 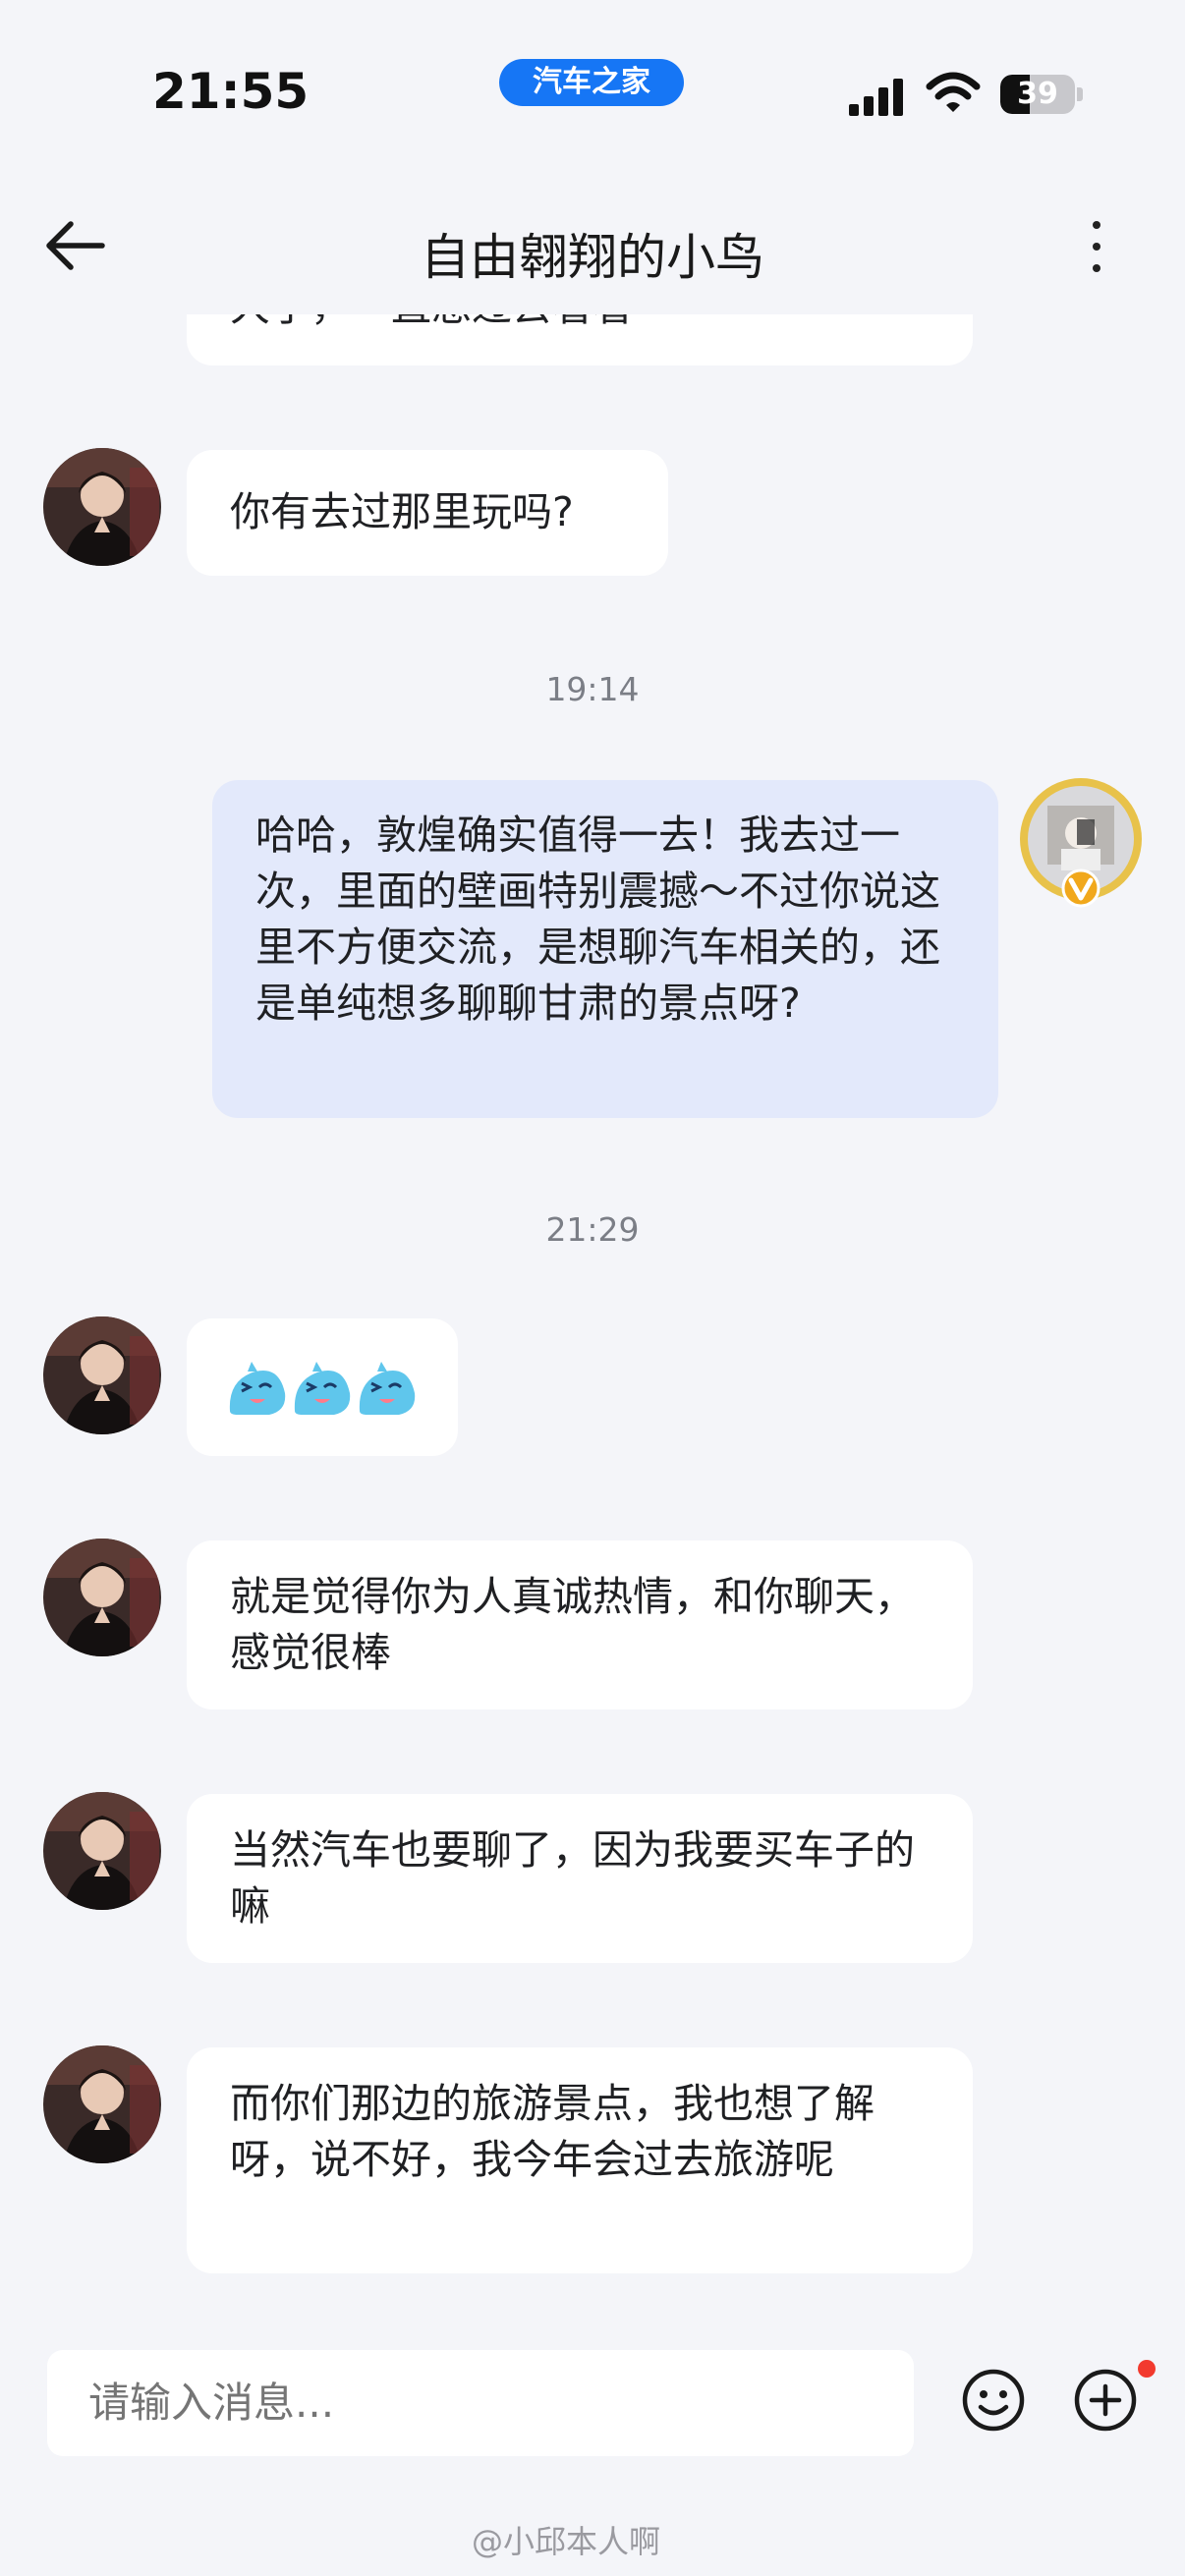 What do you see at coordinates (879, 96) in the screenshot?
I see `cellular-signal-icon` at bounding box center [879, 96].